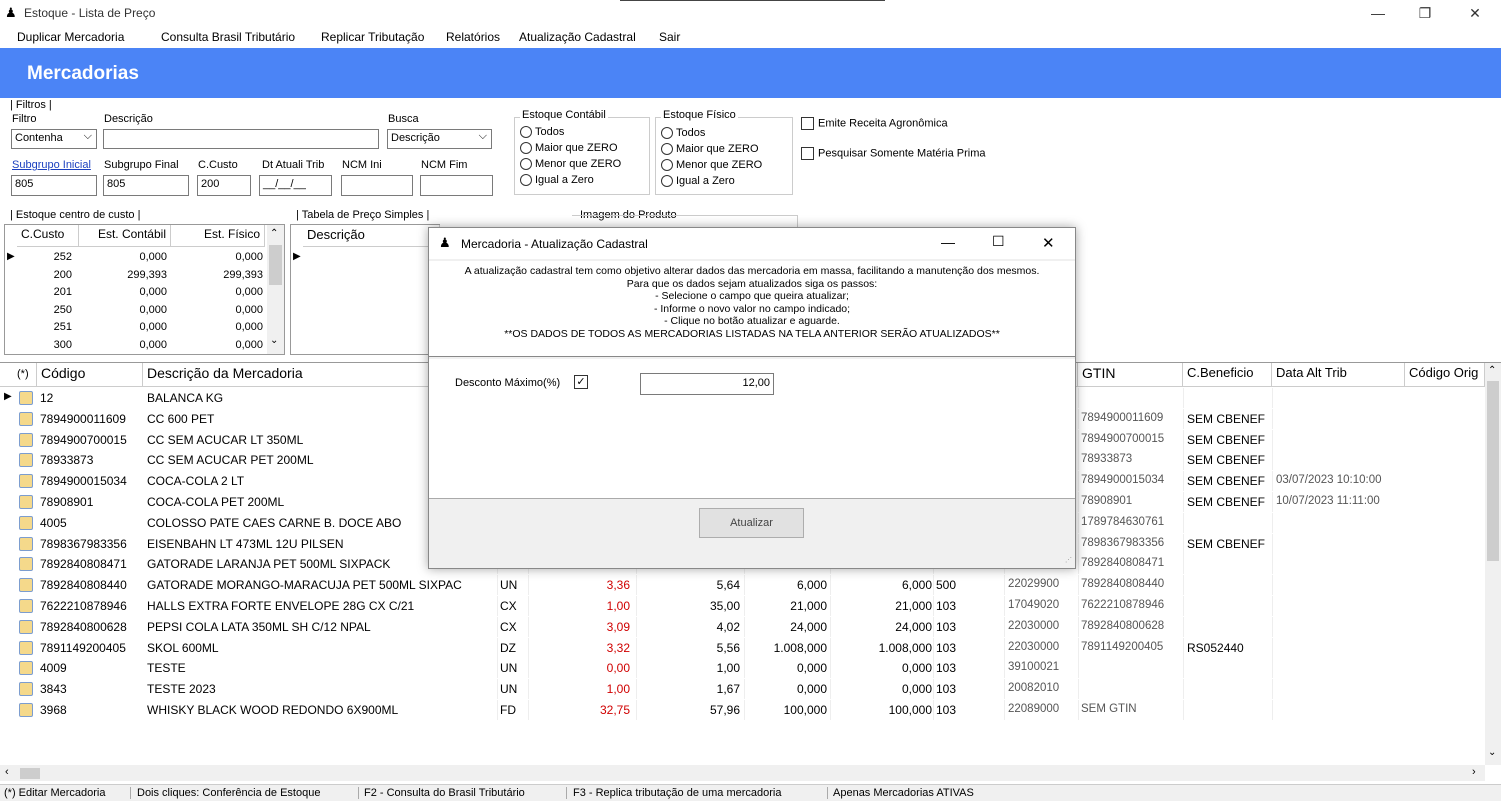 The height and width of the screenshot is (801, 1501). Describe the element at coordinates (70, 37) in the screenshot. I see `menu-duplicar-mercadoria: Duplicar Mercadoria` at that location.